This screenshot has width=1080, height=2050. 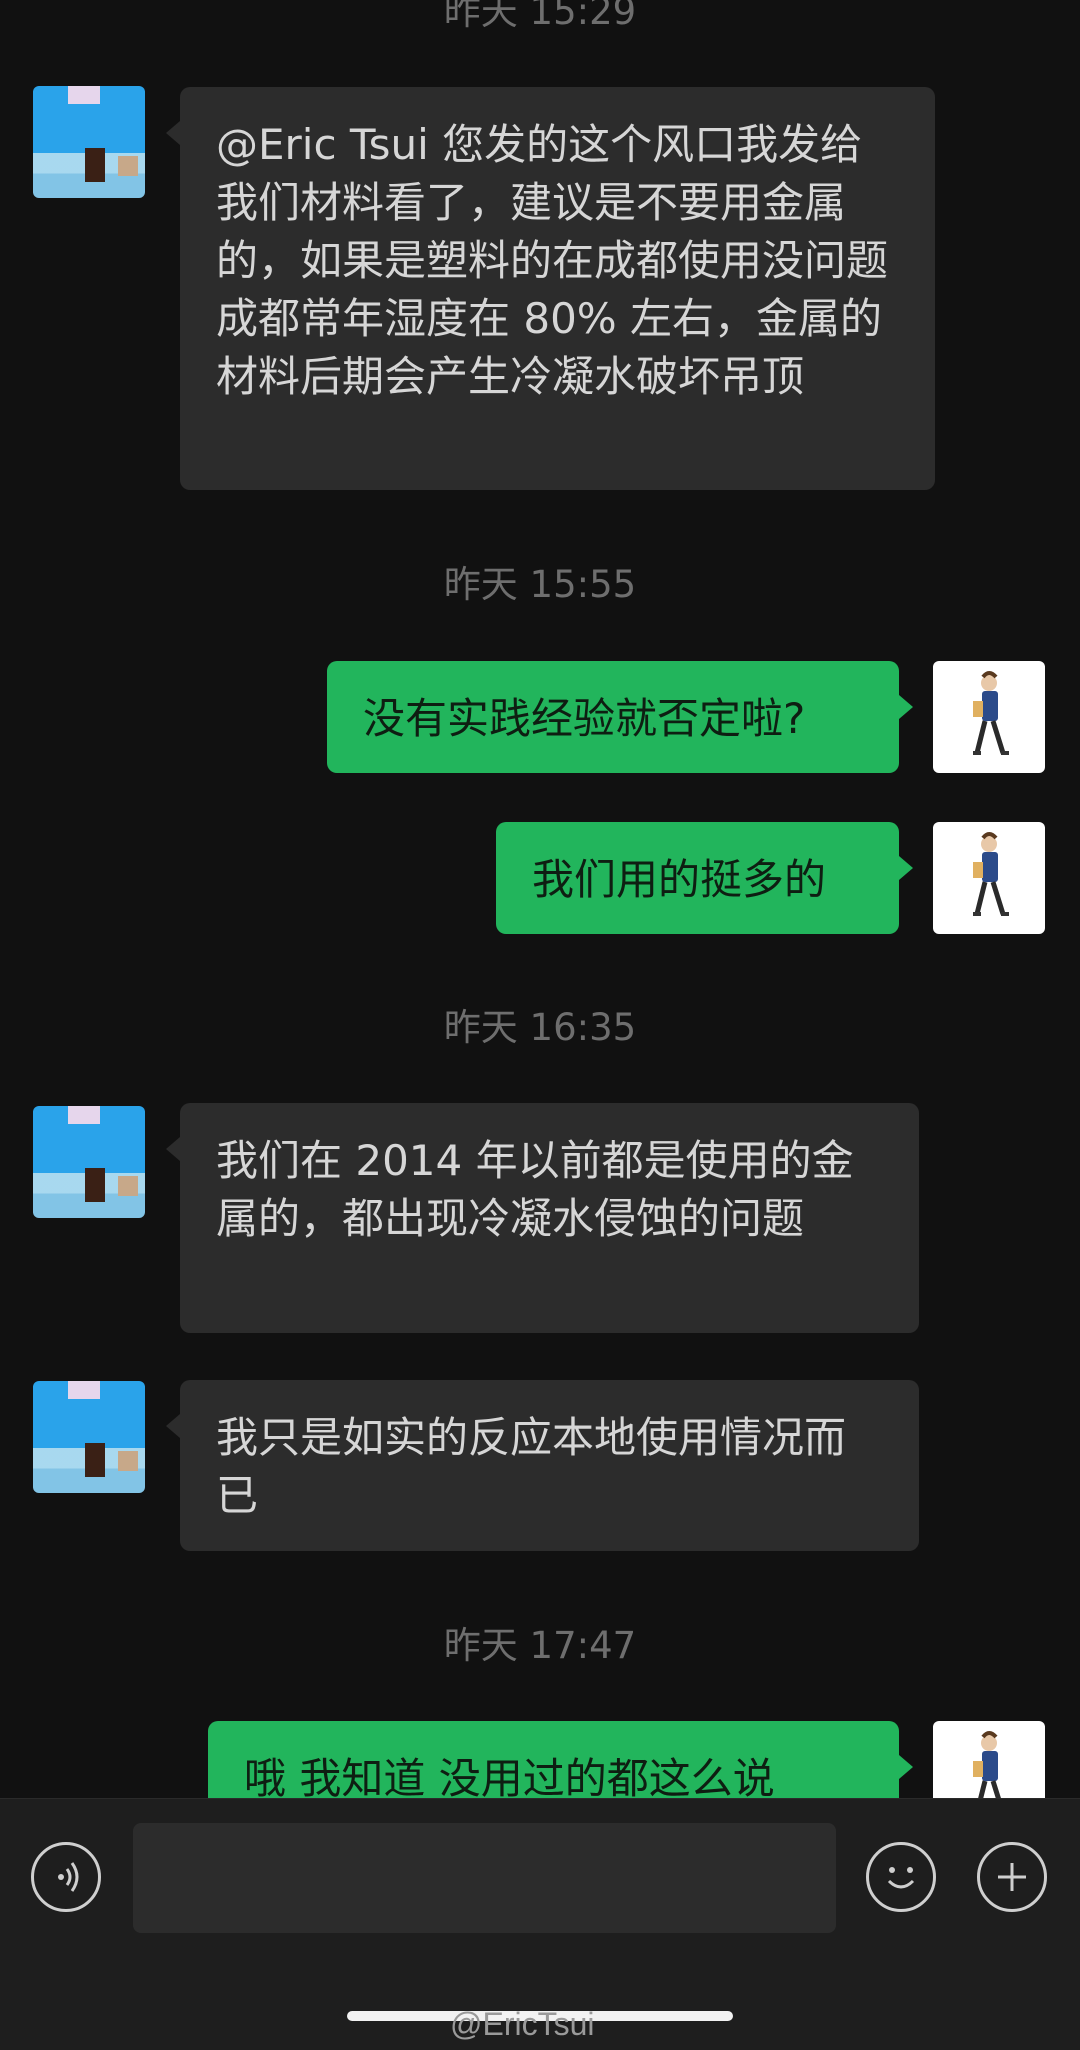 I want to click on outgoing-message: 哦 我知道 没用过的都这么说, so click(x=560, y=1759).